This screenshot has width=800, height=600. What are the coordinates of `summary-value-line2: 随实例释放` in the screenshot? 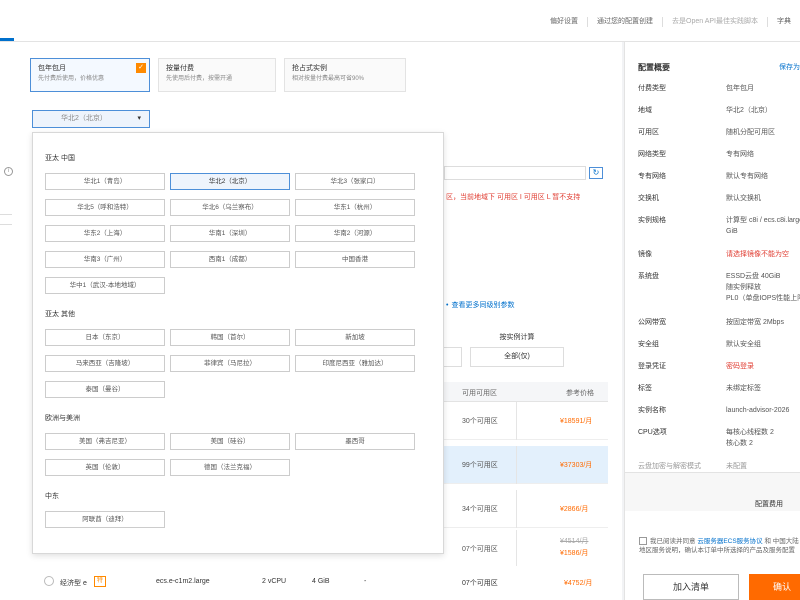 It's located at (743, 287).